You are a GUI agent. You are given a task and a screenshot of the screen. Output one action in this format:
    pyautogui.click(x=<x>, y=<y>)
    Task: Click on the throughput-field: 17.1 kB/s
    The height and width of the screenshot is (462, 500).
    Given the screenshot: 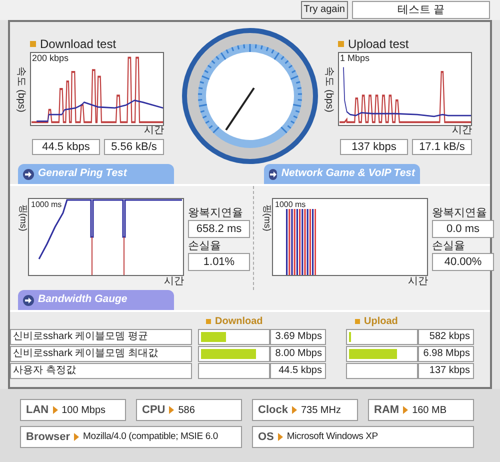 What is the action you would take?
    pyautogui.click(x=442, y=147)
    